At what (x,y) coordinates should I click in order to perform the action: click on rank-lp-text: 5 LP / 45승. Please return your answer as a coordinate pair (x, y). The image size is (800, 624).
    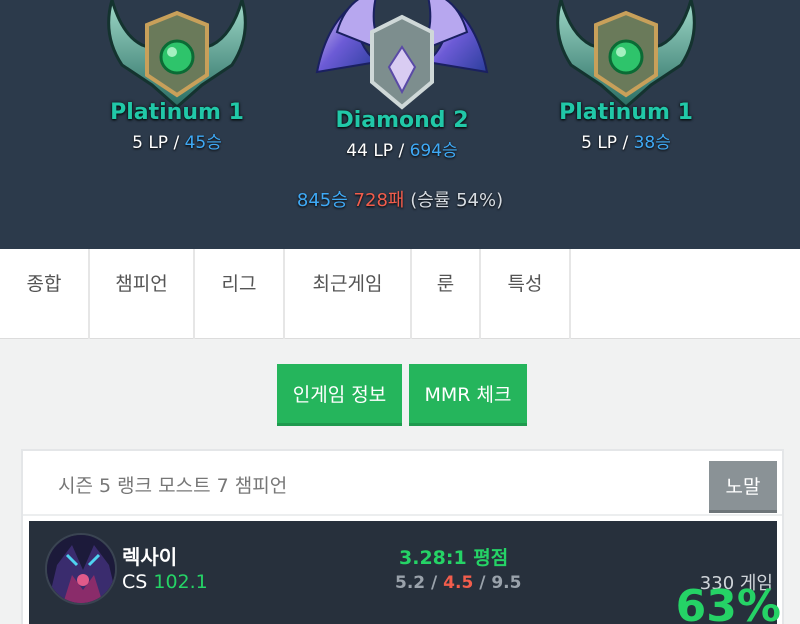
    Looking at the image, I should click on (177, 140).